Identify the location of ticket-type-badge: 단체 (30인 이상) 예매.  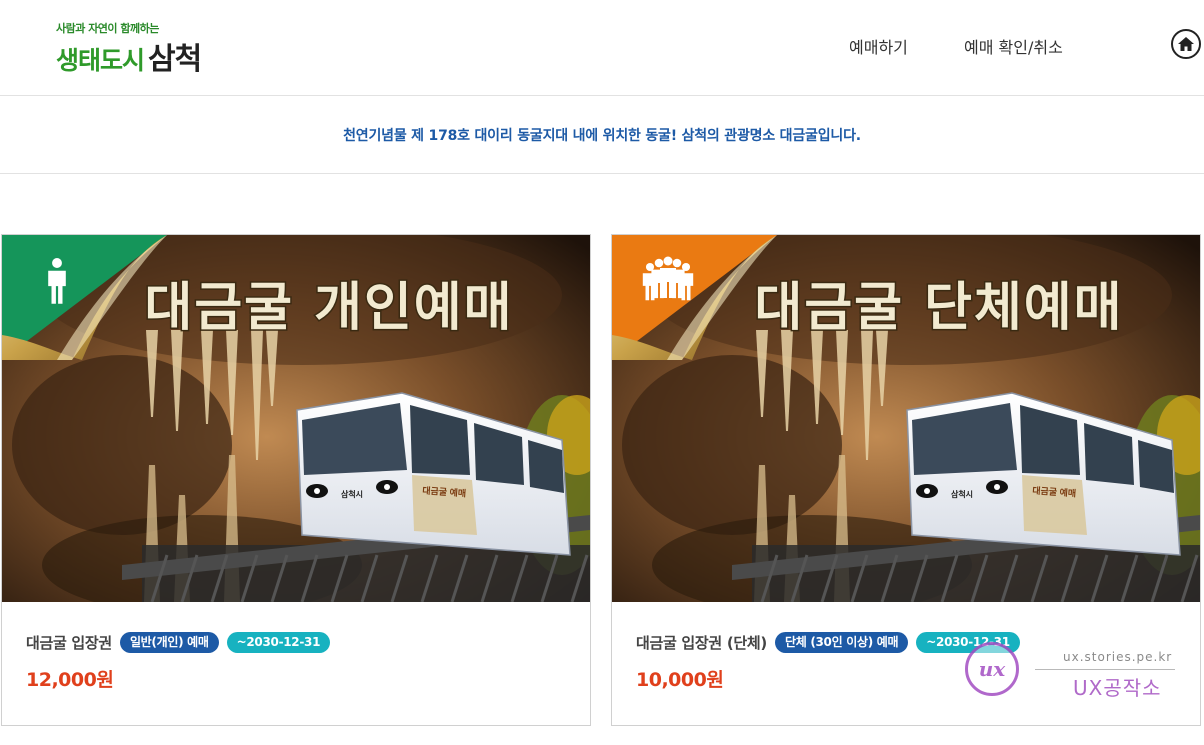
(841, 642).